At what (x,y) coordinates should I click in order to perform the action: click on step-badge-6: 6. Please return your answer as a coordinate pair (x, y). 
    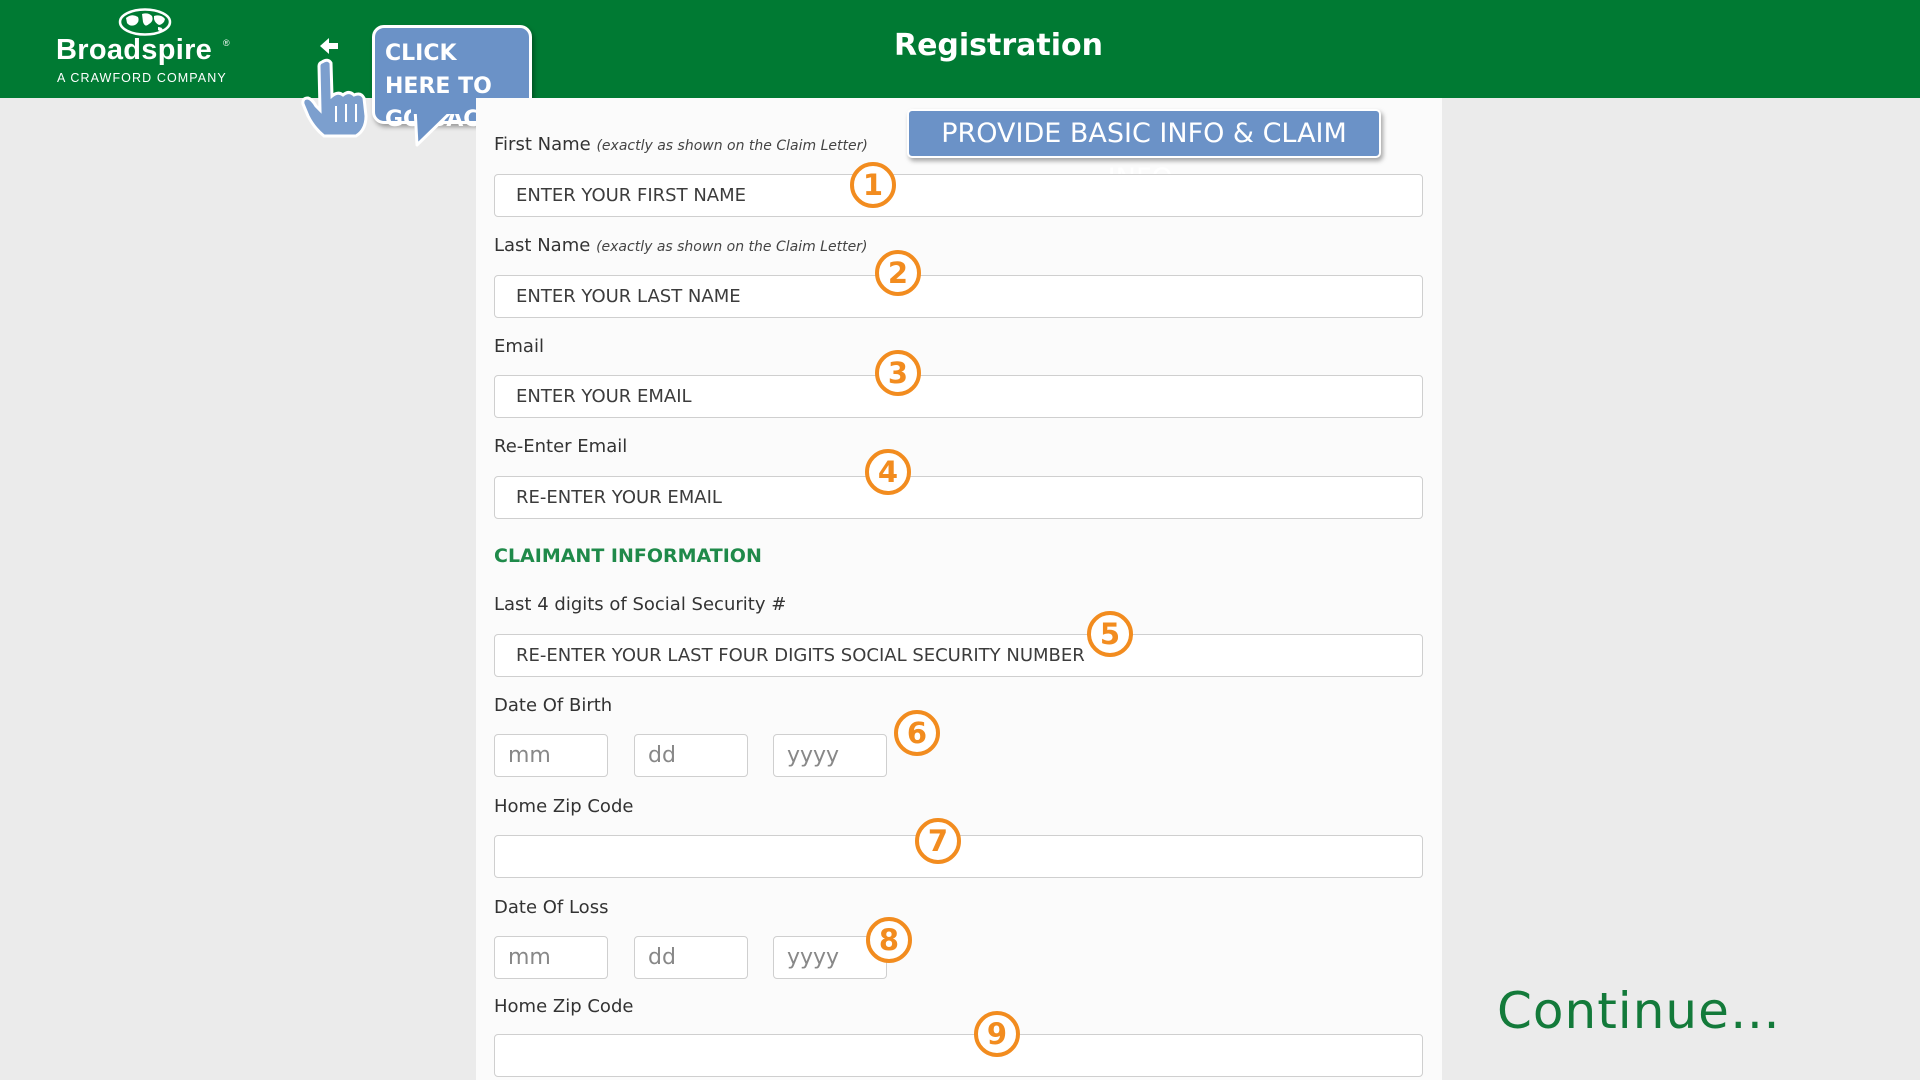
    Looking at the image, I should click on (917, 733).